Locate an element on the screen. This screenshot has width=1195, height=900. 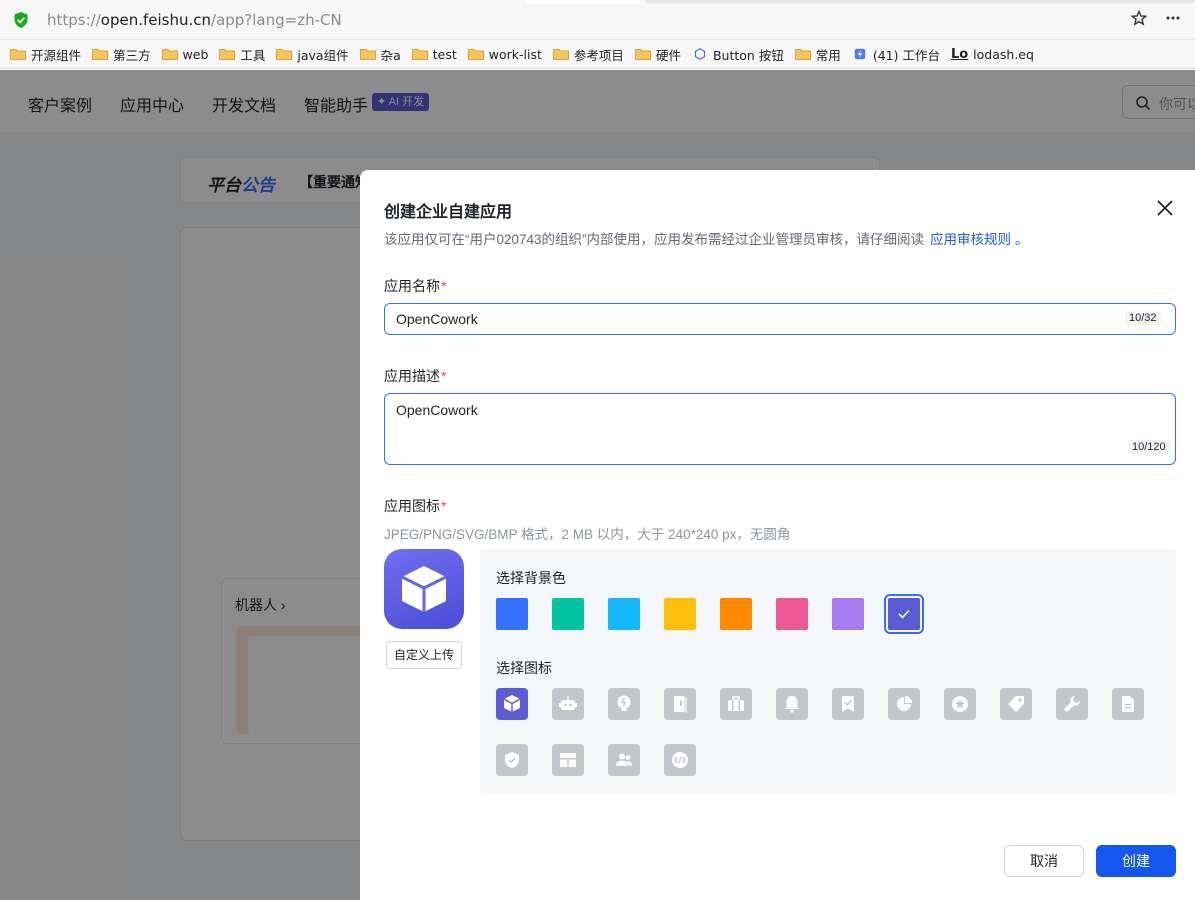
tag-icon is located at coordinates (1016, 704).